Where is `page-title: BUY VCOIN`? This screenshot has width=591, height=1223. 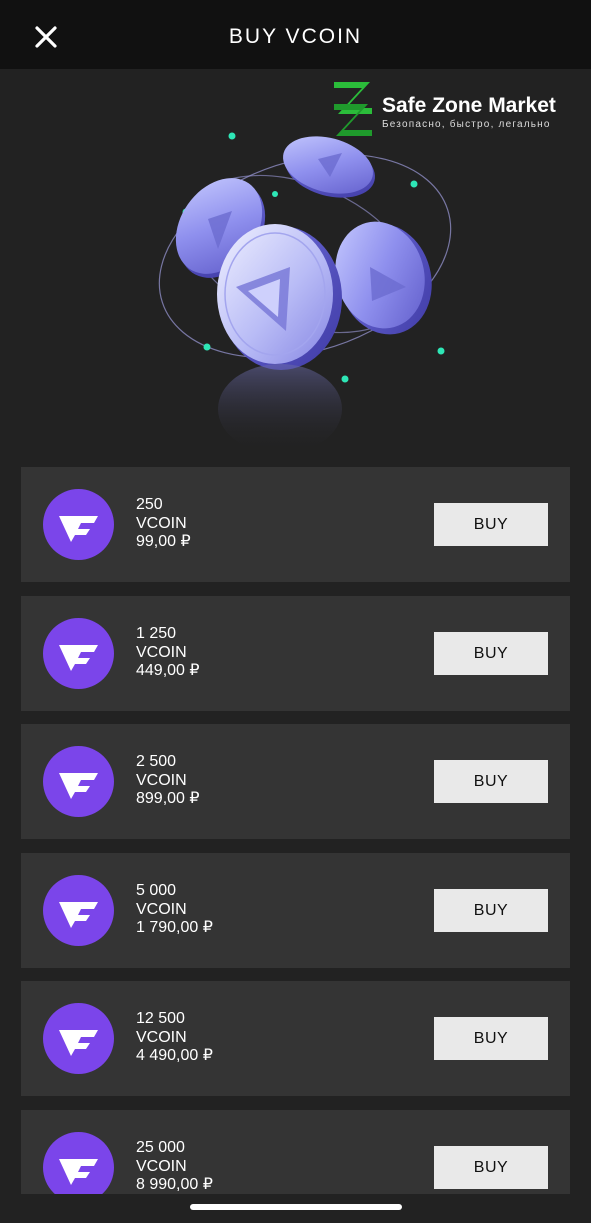
page-title: BUY VCOIN is located at coordinates (295, 36).